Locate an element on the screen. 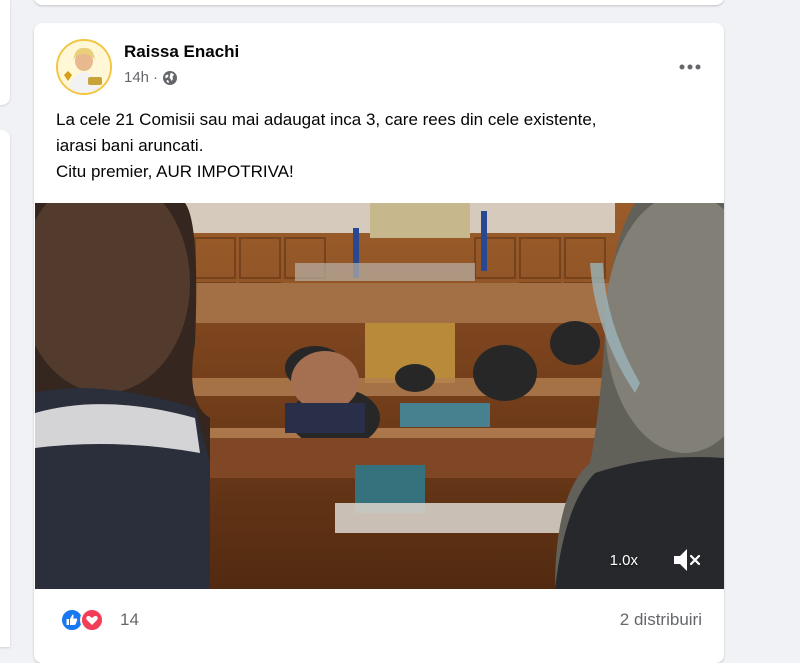 Image resolution: width=800 pixels, height=663 pixels. more-options-icon is located at coordinates (690, 67).